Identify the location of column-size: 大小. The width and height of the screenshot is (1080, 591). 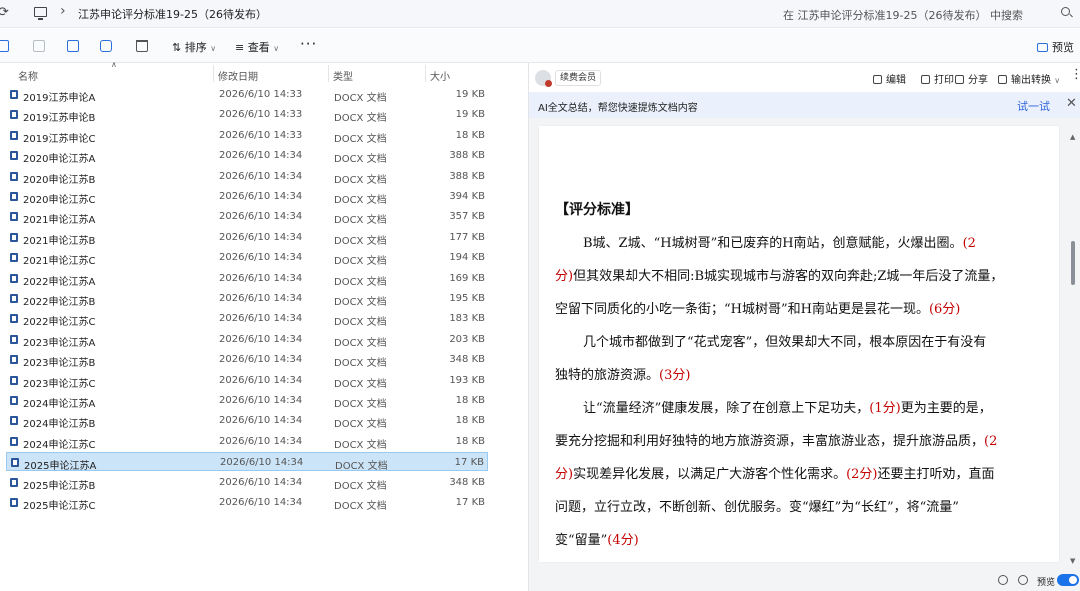
(440, 75).